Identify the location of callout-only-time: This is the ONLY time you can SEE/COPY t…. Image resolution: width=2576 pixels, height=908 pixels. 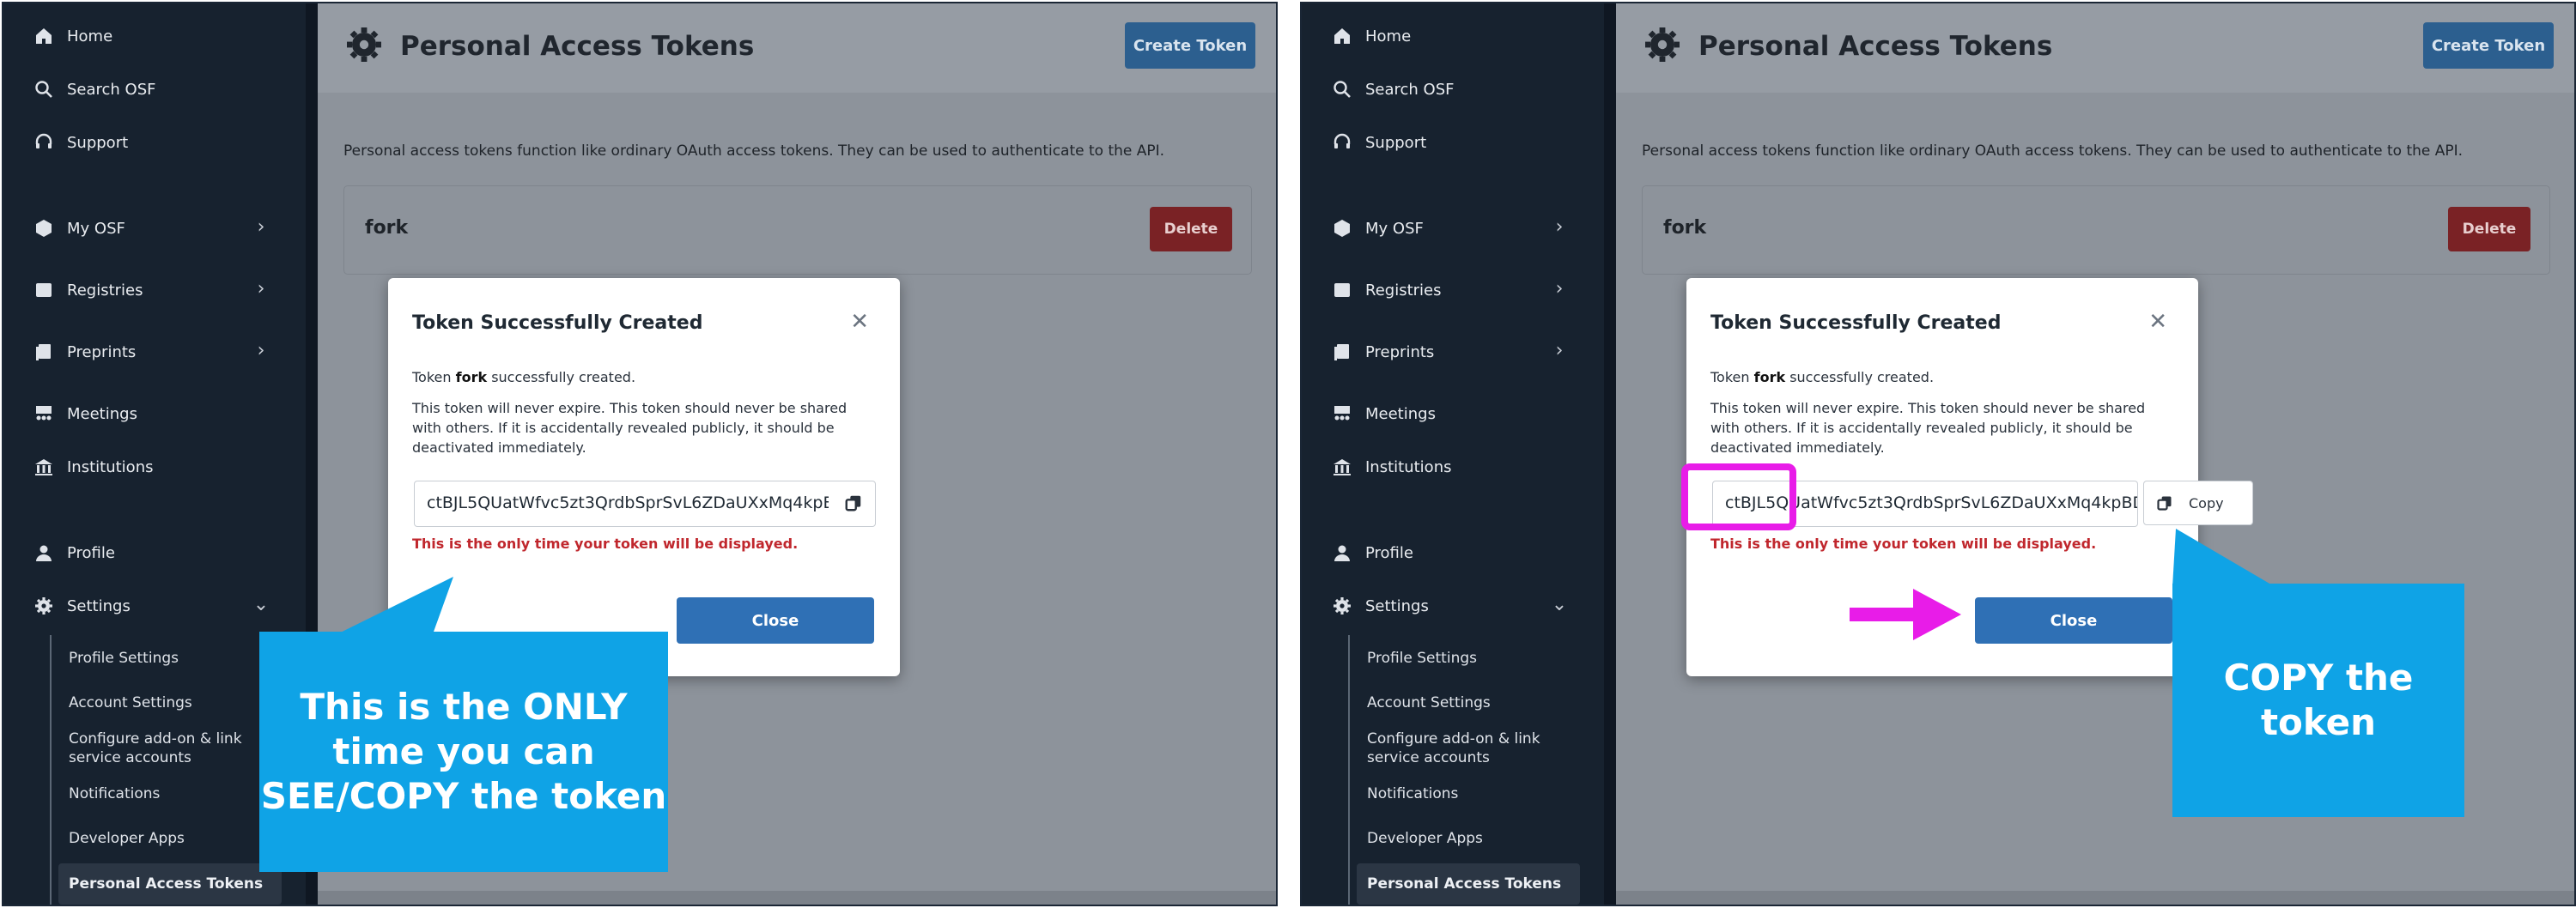
(463, 752).